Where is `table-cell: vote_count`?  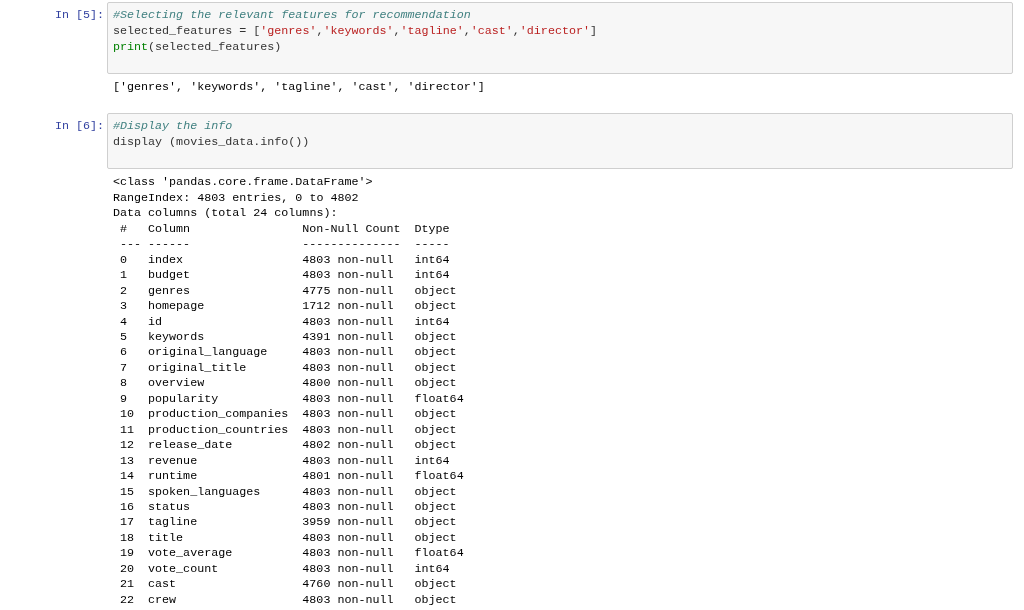 table-cell: vote_count is located at coordinates (183, 569).